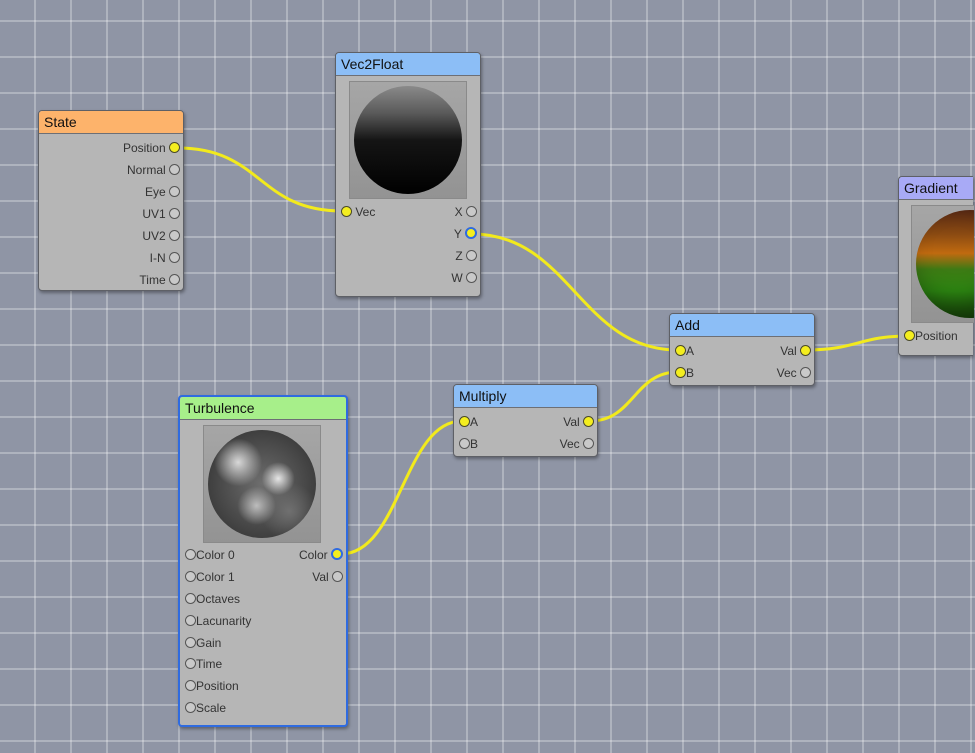  I want to click on state-output-eye: Eye, so click(162, 192).